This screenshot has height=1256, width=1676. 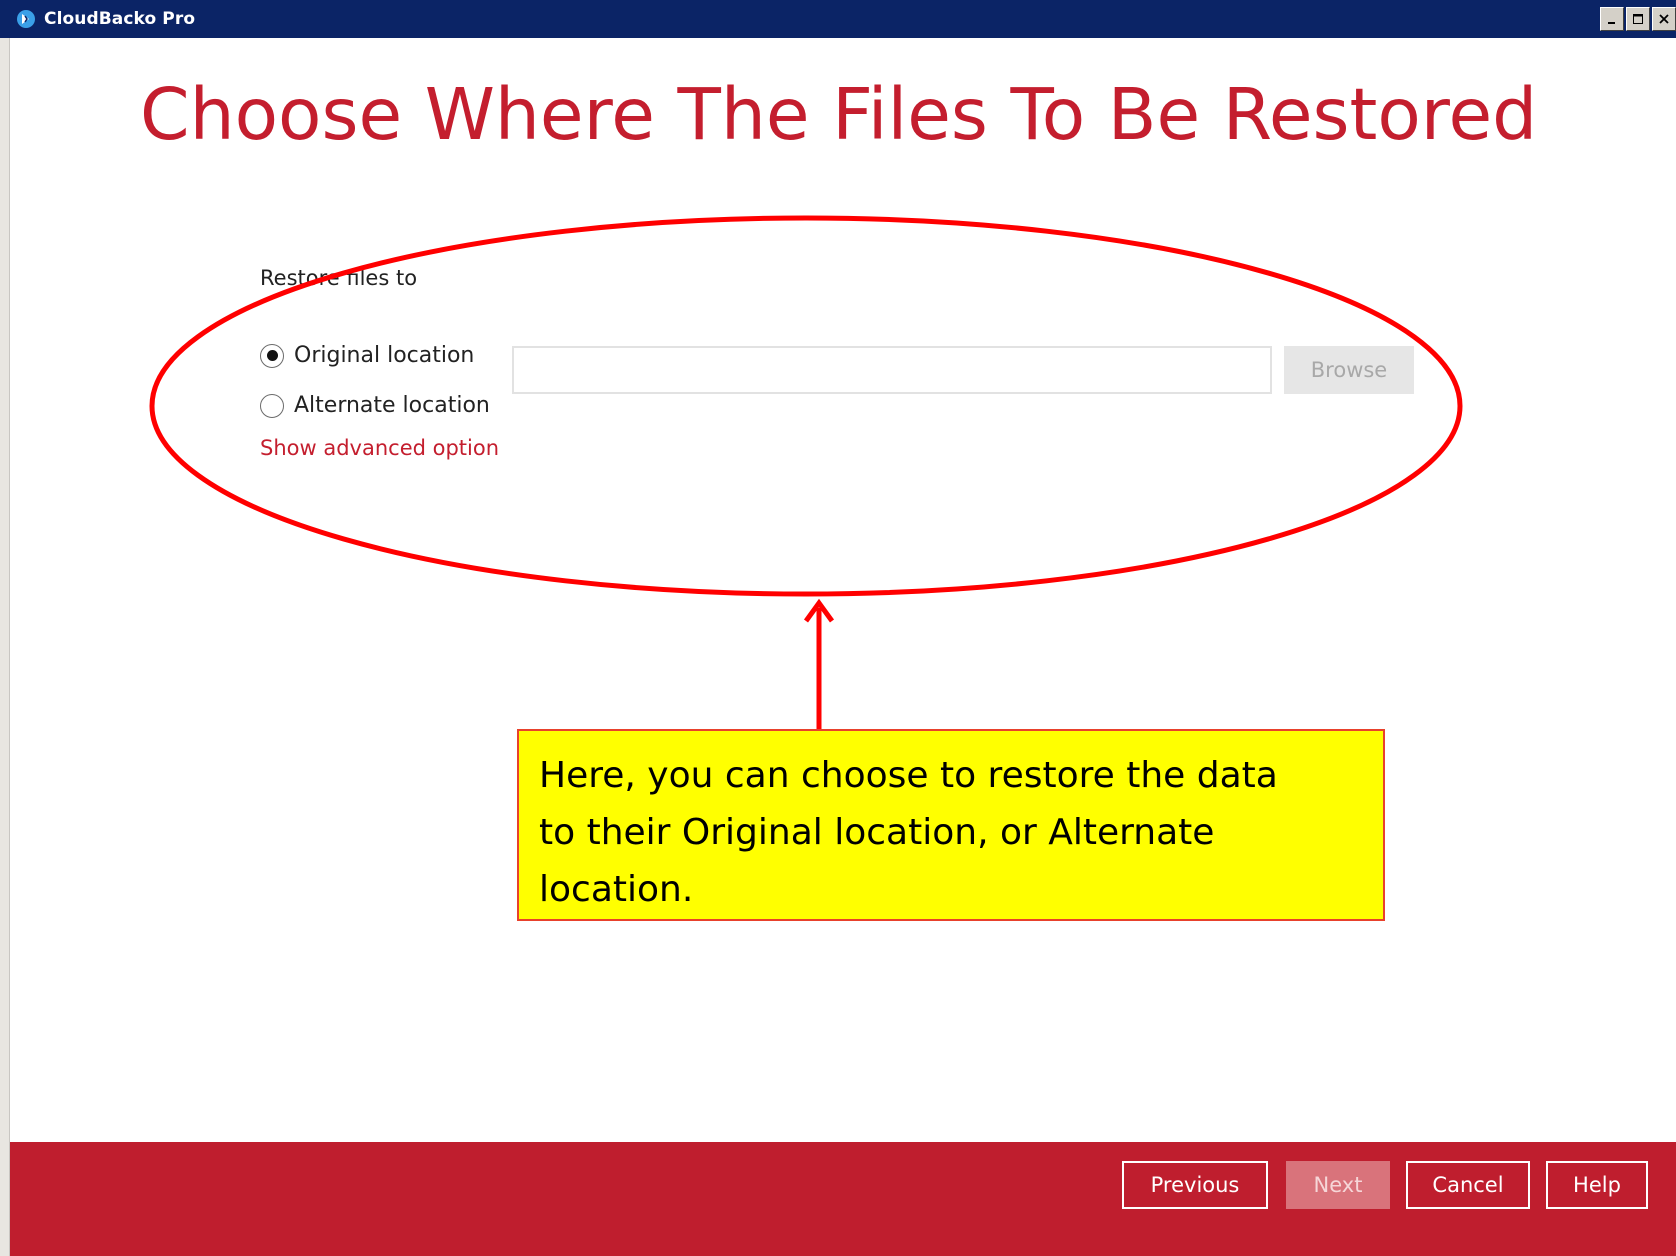 I want to click on minimize-icon, so click(x=1612, y=19).